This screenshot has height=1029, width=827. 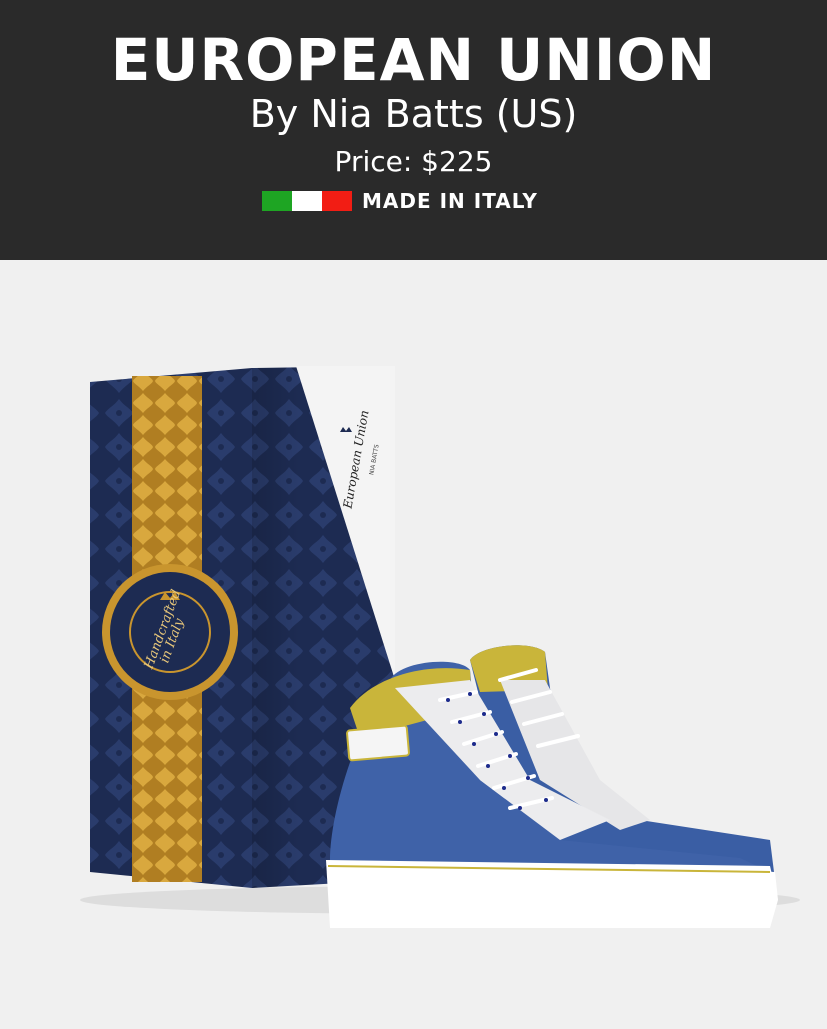 I want to click on origin-badge: MADE IN ITALY, so click(x=400, y=201).